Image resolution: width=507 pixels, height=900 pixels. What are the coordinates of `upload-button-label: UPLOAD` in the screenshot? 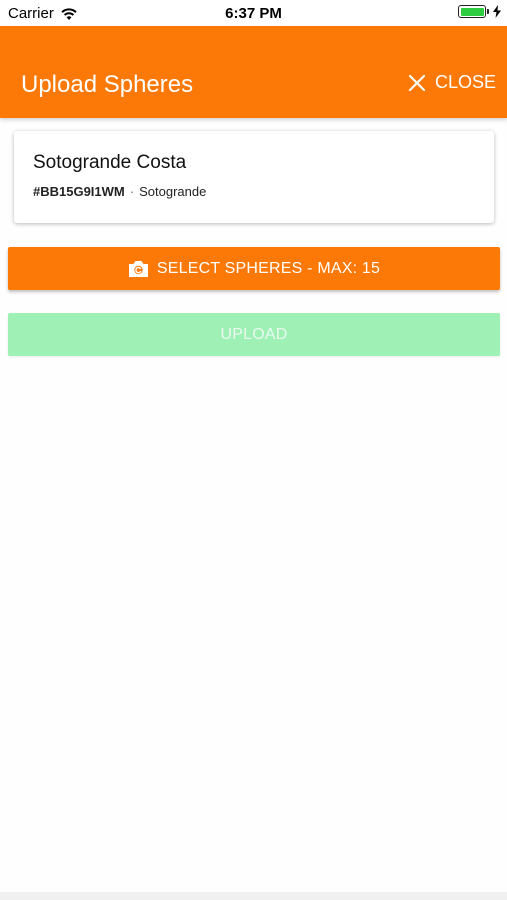 It's located at (254, 334).